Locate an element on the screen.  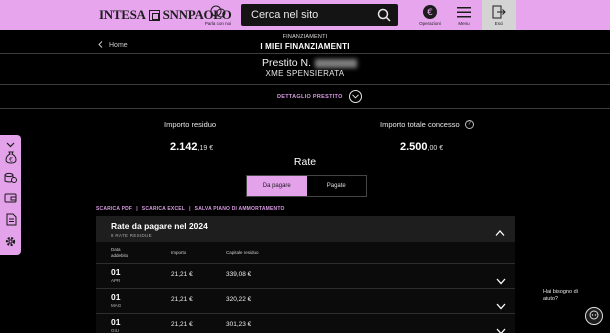
column-header-capital: Capitale residuo is located at coordinates (242, 252).